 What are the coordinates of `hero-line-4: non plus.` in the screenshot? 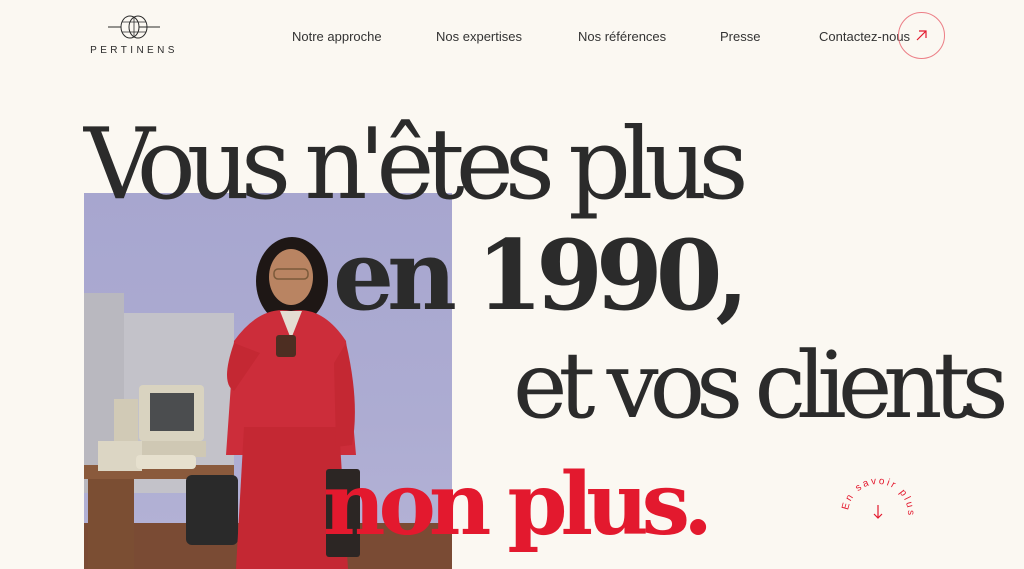 It's located at (518, 504).